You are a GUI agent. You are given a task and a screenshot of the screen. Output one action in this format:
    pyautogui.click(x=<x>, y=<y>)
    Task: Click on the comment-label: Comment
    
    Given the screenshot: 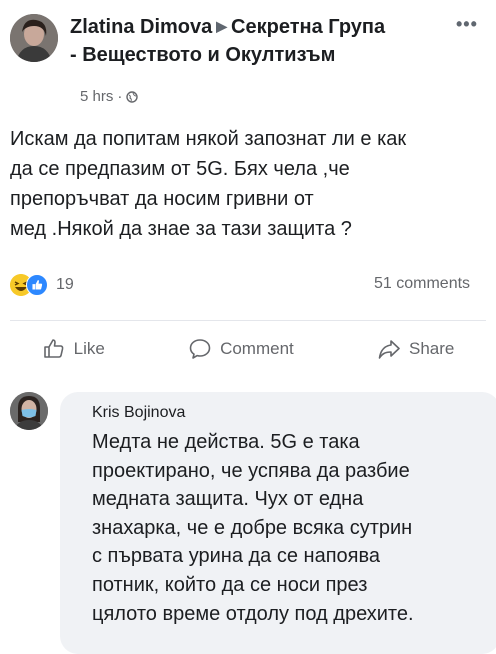 What is the action you would take?
    pyautogui.click(x=257, y=348)
    